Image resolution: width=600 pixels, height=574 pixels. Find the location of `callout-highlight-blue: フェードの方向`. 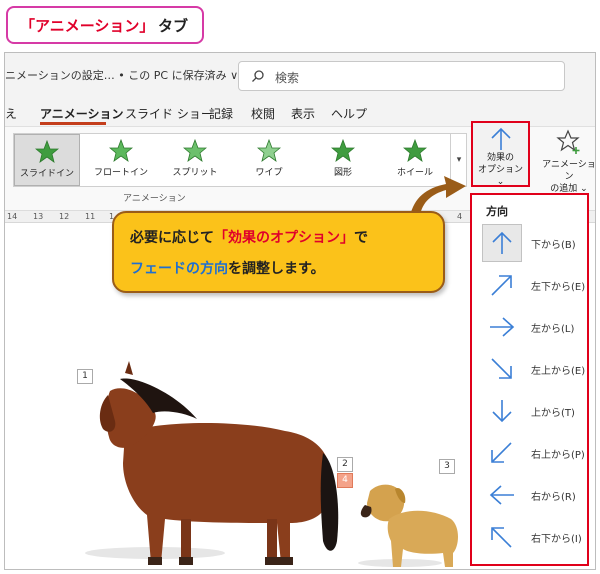

callout-highlight-blue: フェードの方向 is located at coordinates (179, 269).